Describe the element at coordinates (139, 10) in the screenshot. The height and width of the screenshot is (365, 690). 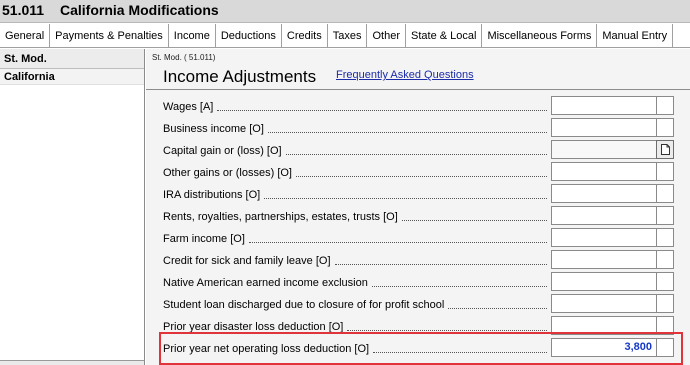
I see `form-name: California Modifications` at that location.